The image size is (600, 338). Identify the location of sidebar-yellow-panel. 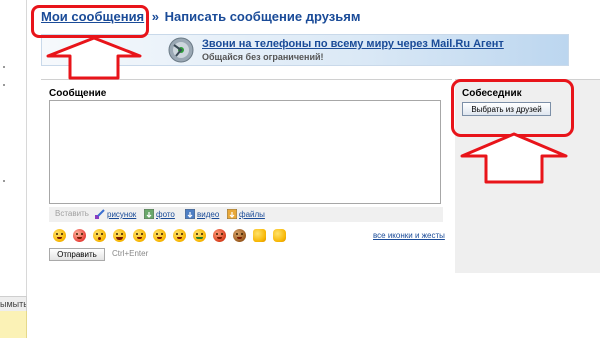
(13, 324).